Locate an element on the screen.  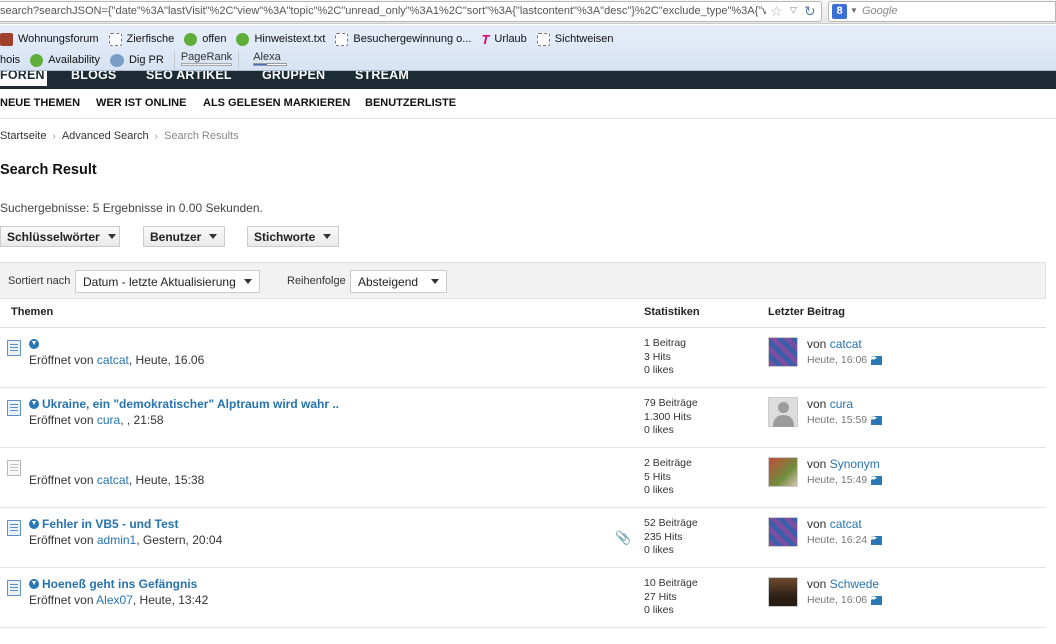
last-post-time: Heute, 16:06 is located at coordinates (845, 599).